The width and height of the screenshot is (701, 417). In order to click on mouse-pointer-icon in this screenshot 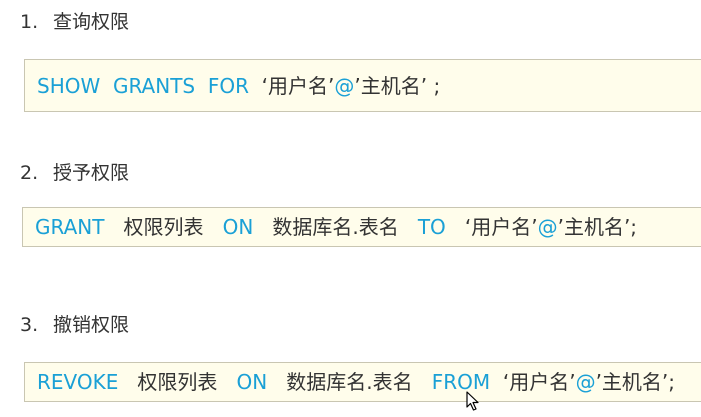, I will do `click(472, 401)`.